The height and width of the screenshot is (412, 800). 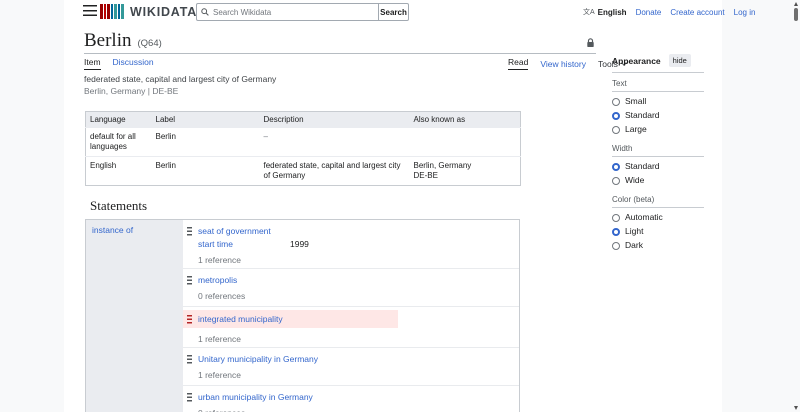 What do you see at coordinates (240, 319) in the screenshot?
I see `value-link: integrated municipality` at bounding box center [240, 319].